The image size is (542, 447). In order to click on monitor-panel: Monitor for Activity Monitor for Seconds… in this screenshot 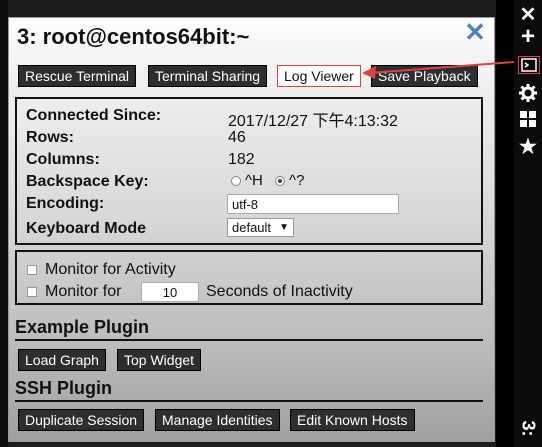, I will do `click(249, 277)`.